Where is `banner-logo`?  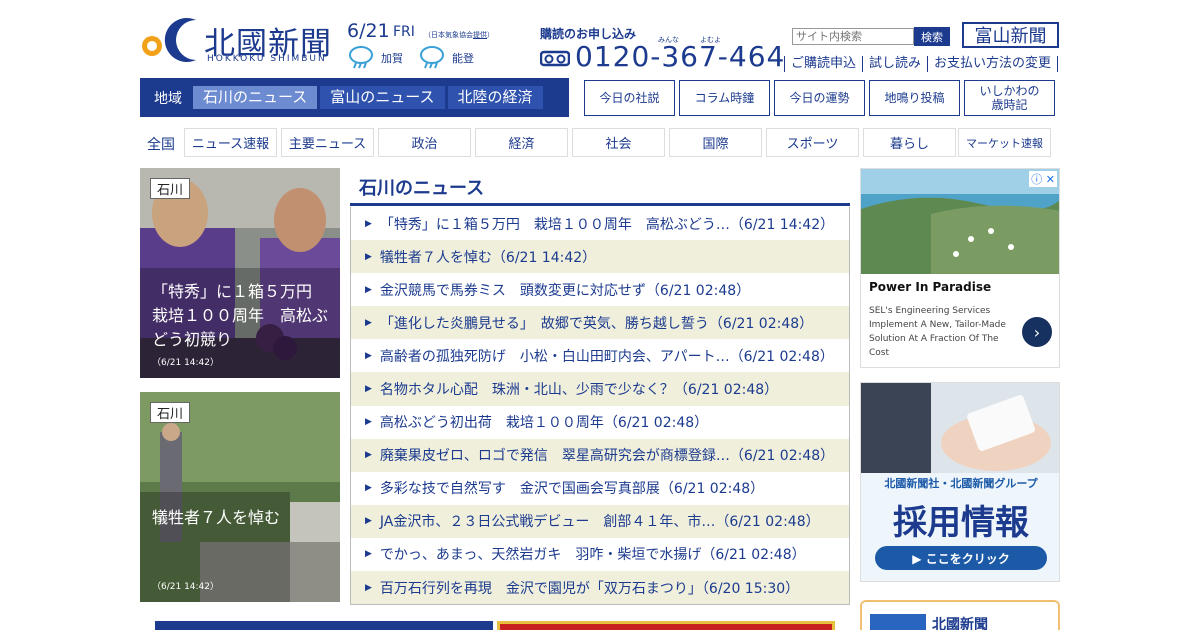
banner-logo is located at coordinates (898, 622).